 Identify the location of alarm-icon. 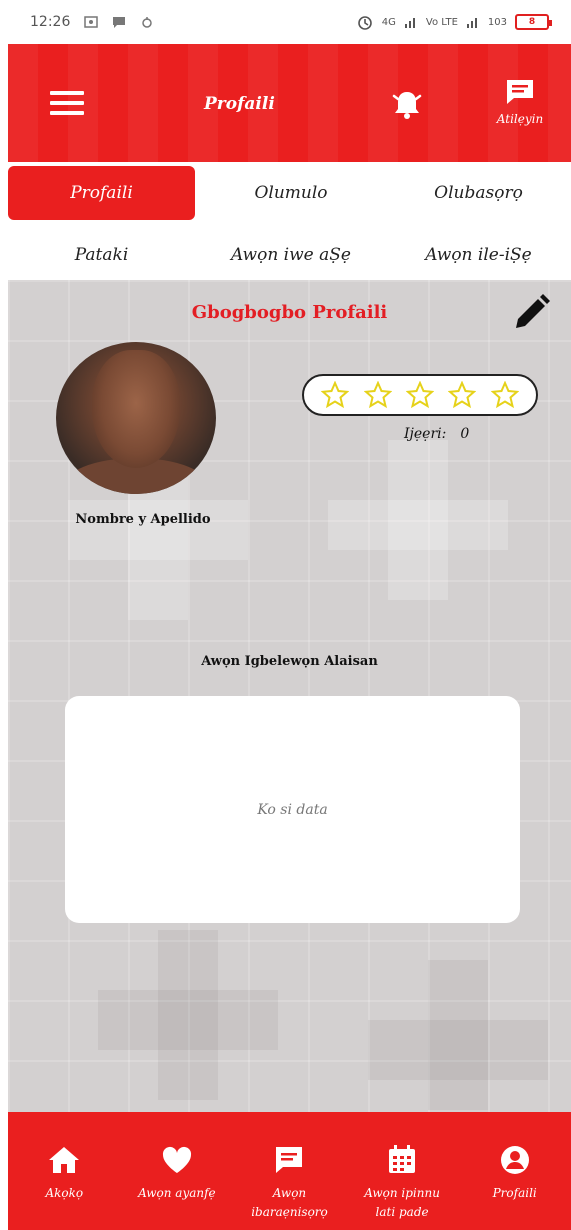
(364, 23).